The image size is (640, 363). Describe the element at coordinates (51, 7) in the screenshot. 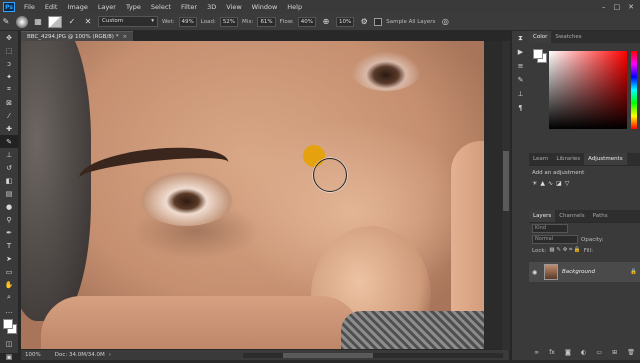

I see `menu-edit: Edit` at that location.